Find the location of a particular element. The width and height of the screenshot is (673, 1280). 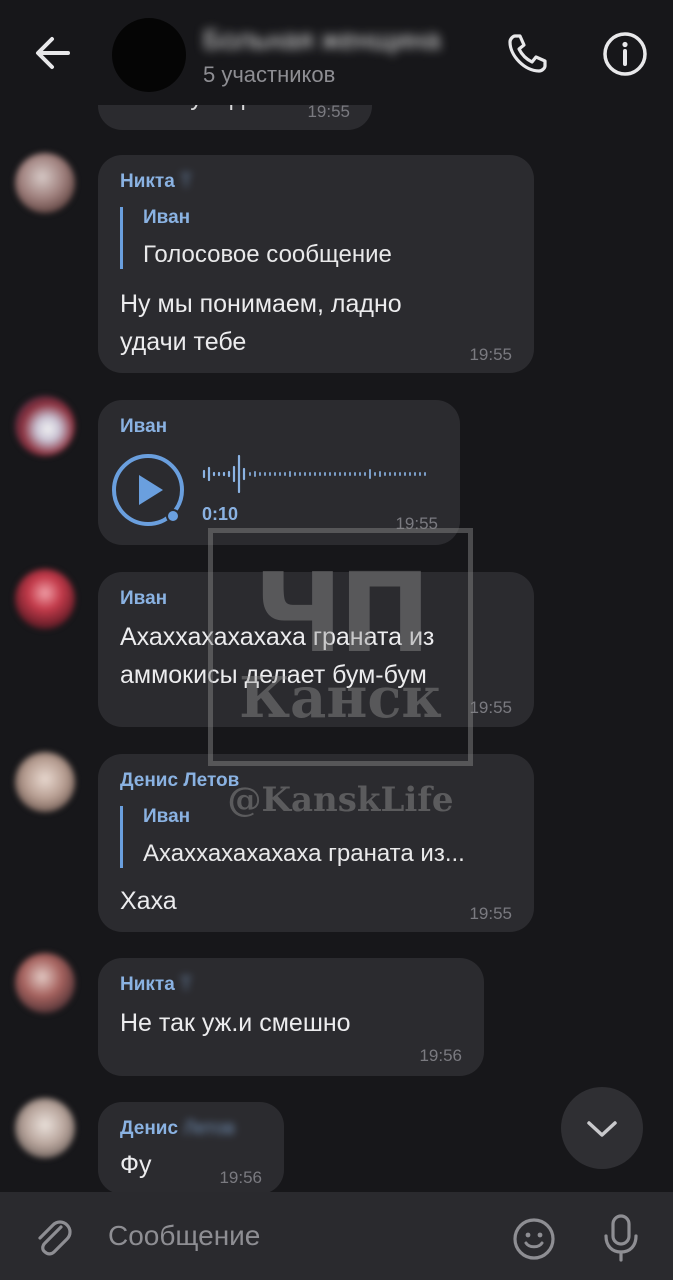

chat-header: Больная женщина 5 участников is located at coordinates (336, 52).